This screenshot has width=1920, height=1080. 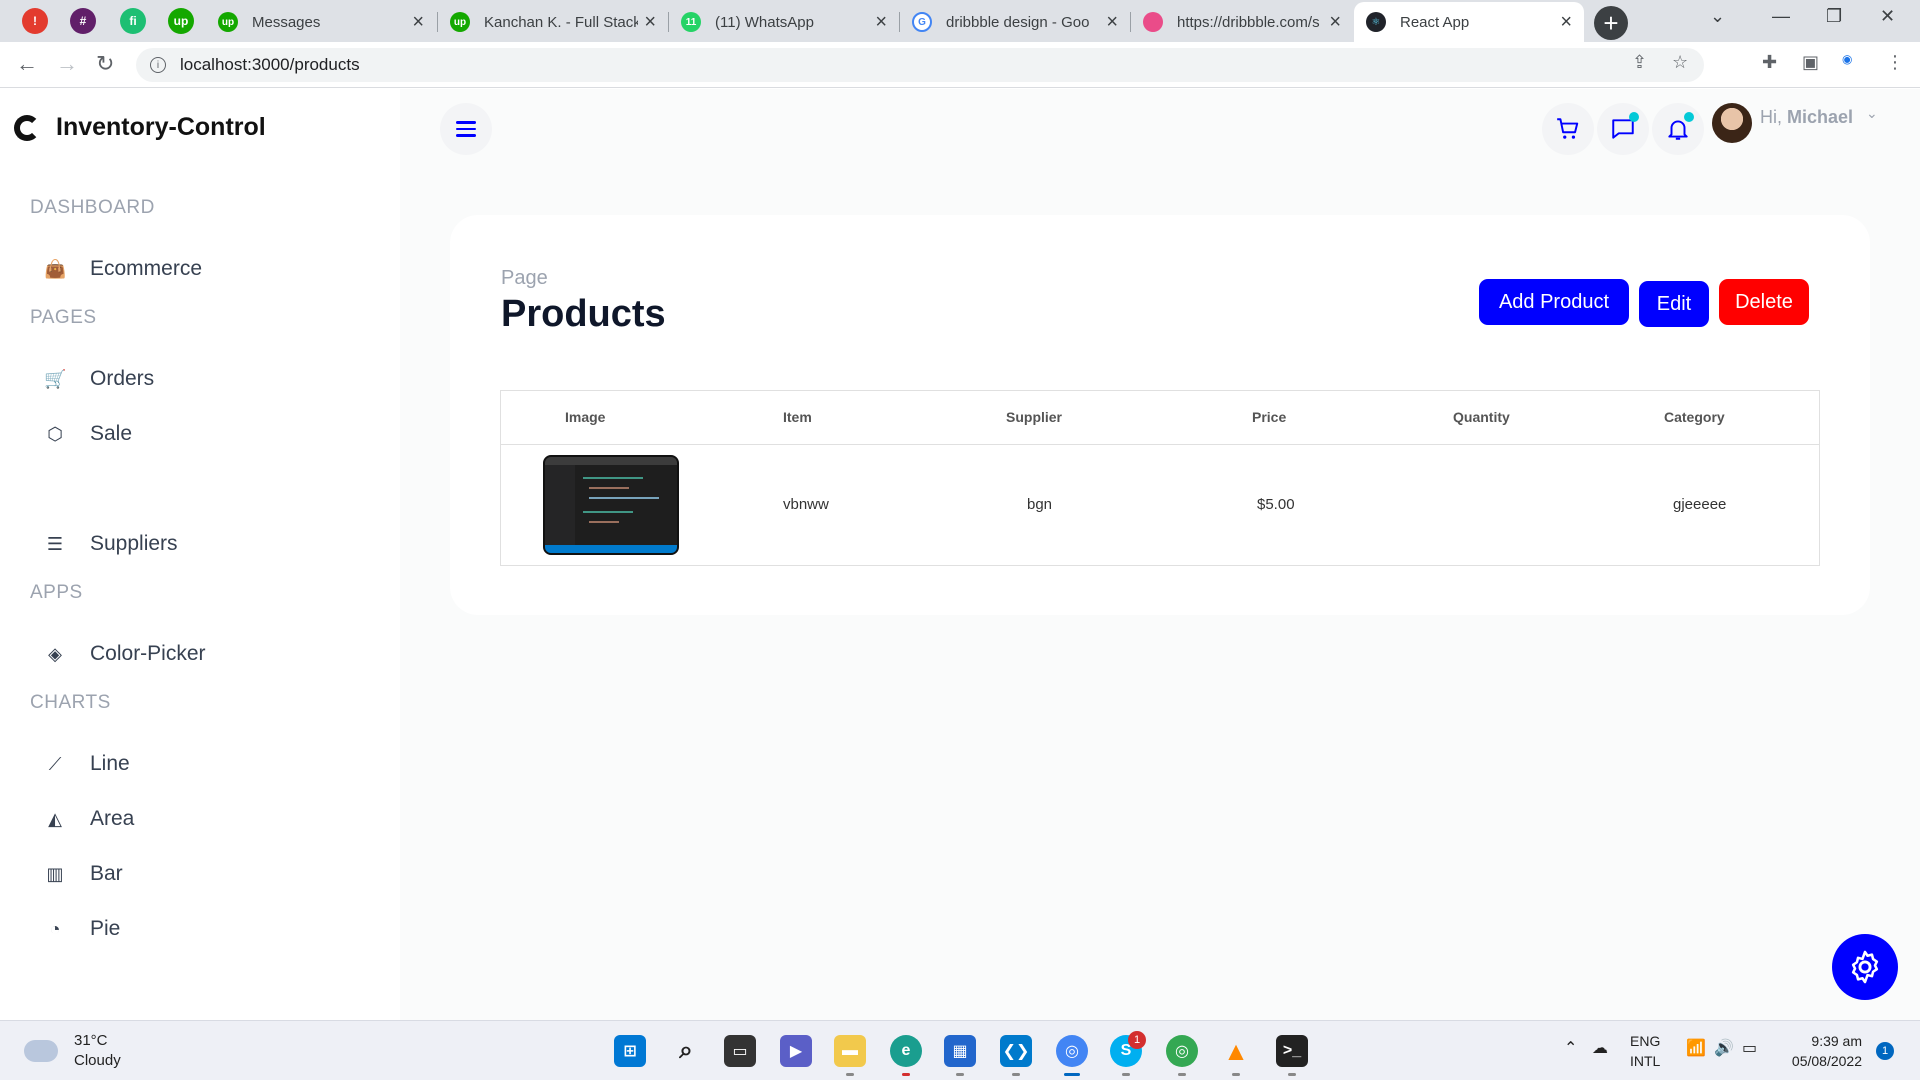 What do you see at coordinates (110, 763) in the screenshot?
I see `sidebar-item-label: Line` at bounding box center [110, 763].